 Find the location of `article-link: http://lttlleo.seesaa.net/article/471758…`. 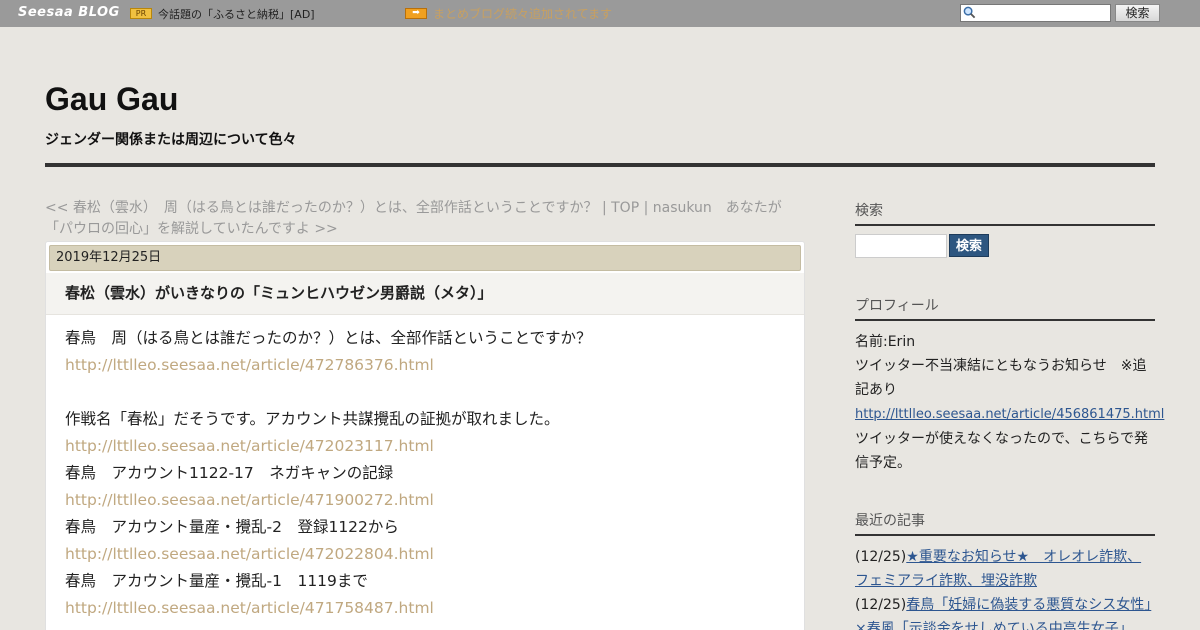

article-link: http://lttlleo.seesaa.net/article/471758… is located at coordinates (425, 608).